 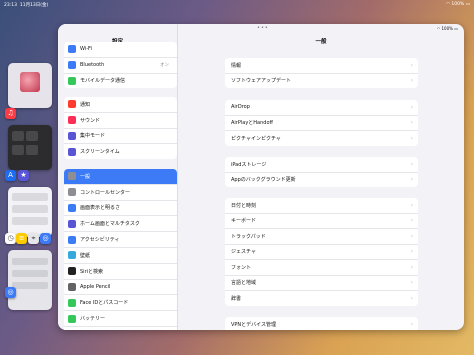 I want to click on settings-row-label: 言語と地域, so click(x=244, y=283).